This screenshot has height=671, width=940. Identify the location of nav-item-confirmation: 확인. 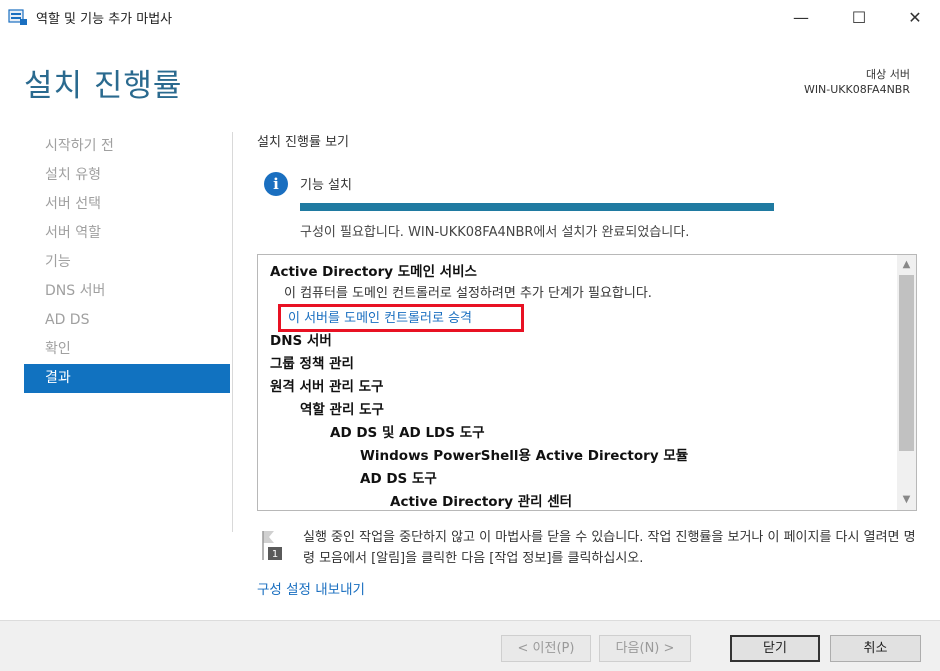
(127, 349).